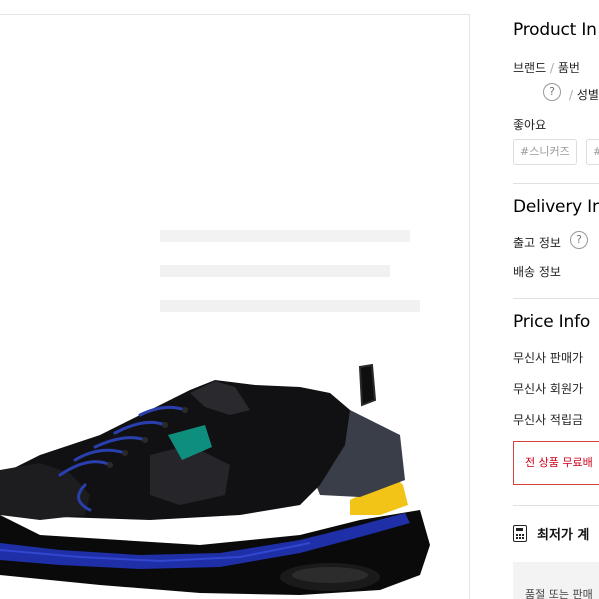  What do you see at coordinates (537, 272) in the screenshot?
I see `delivery-info-label: 배송 정보` at bounding box center [537, 272].